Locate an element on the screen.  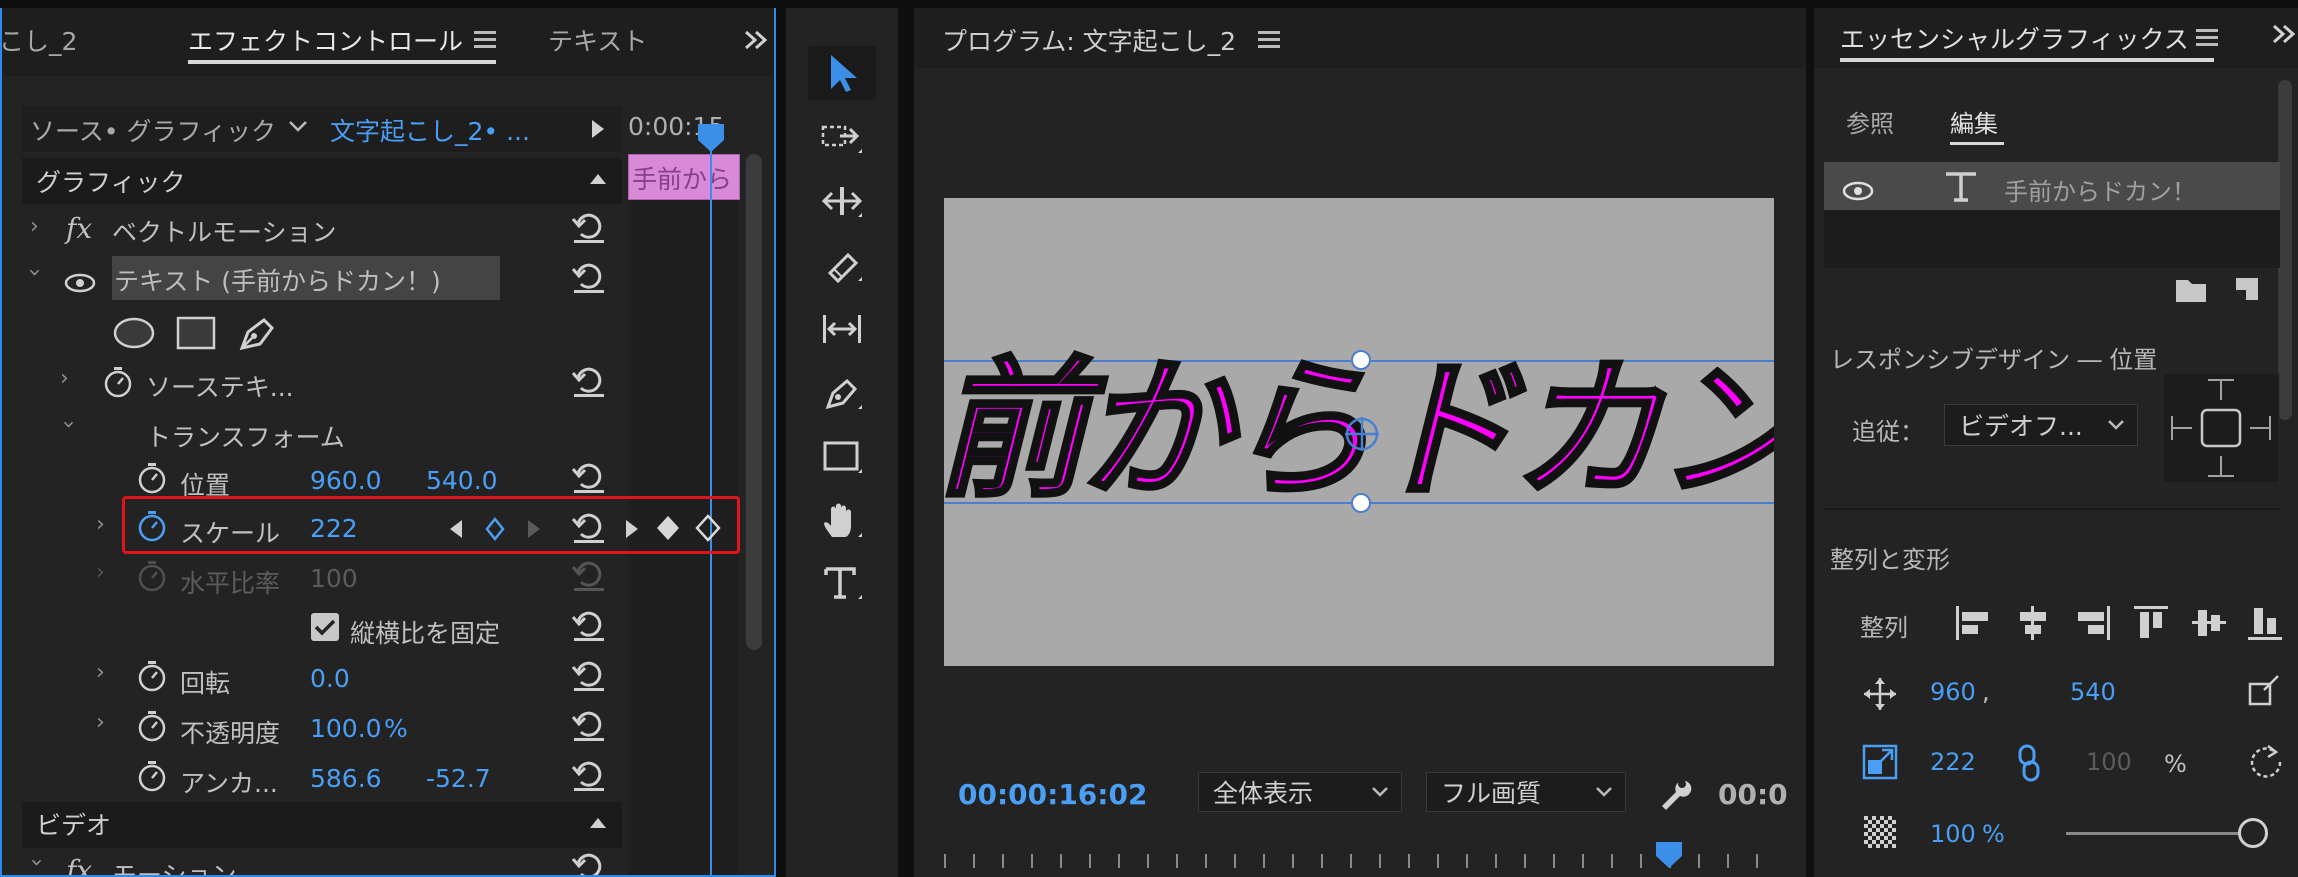
selection-tool is located at coordinates (842, 73).